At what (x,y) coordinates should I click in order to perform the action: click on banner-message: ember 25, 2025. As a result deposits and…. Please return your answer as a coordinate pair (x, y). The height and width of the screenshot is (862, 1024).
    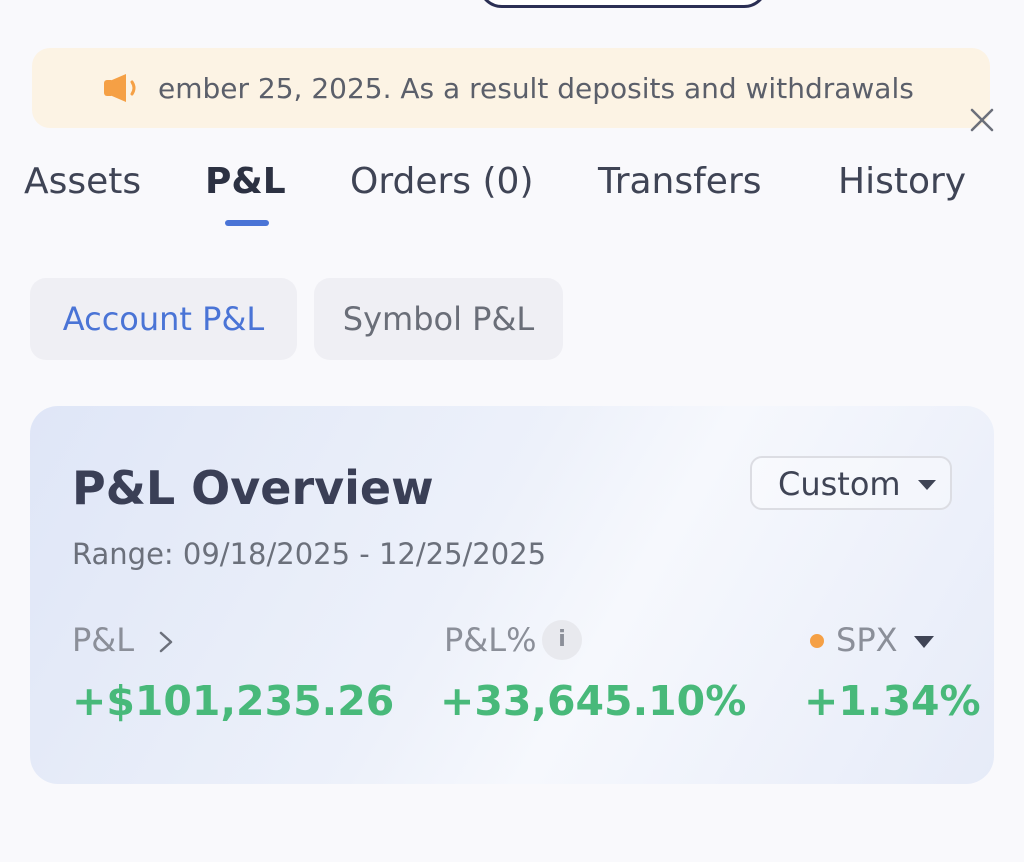
    Looking at the image, I should click on (536, 88).